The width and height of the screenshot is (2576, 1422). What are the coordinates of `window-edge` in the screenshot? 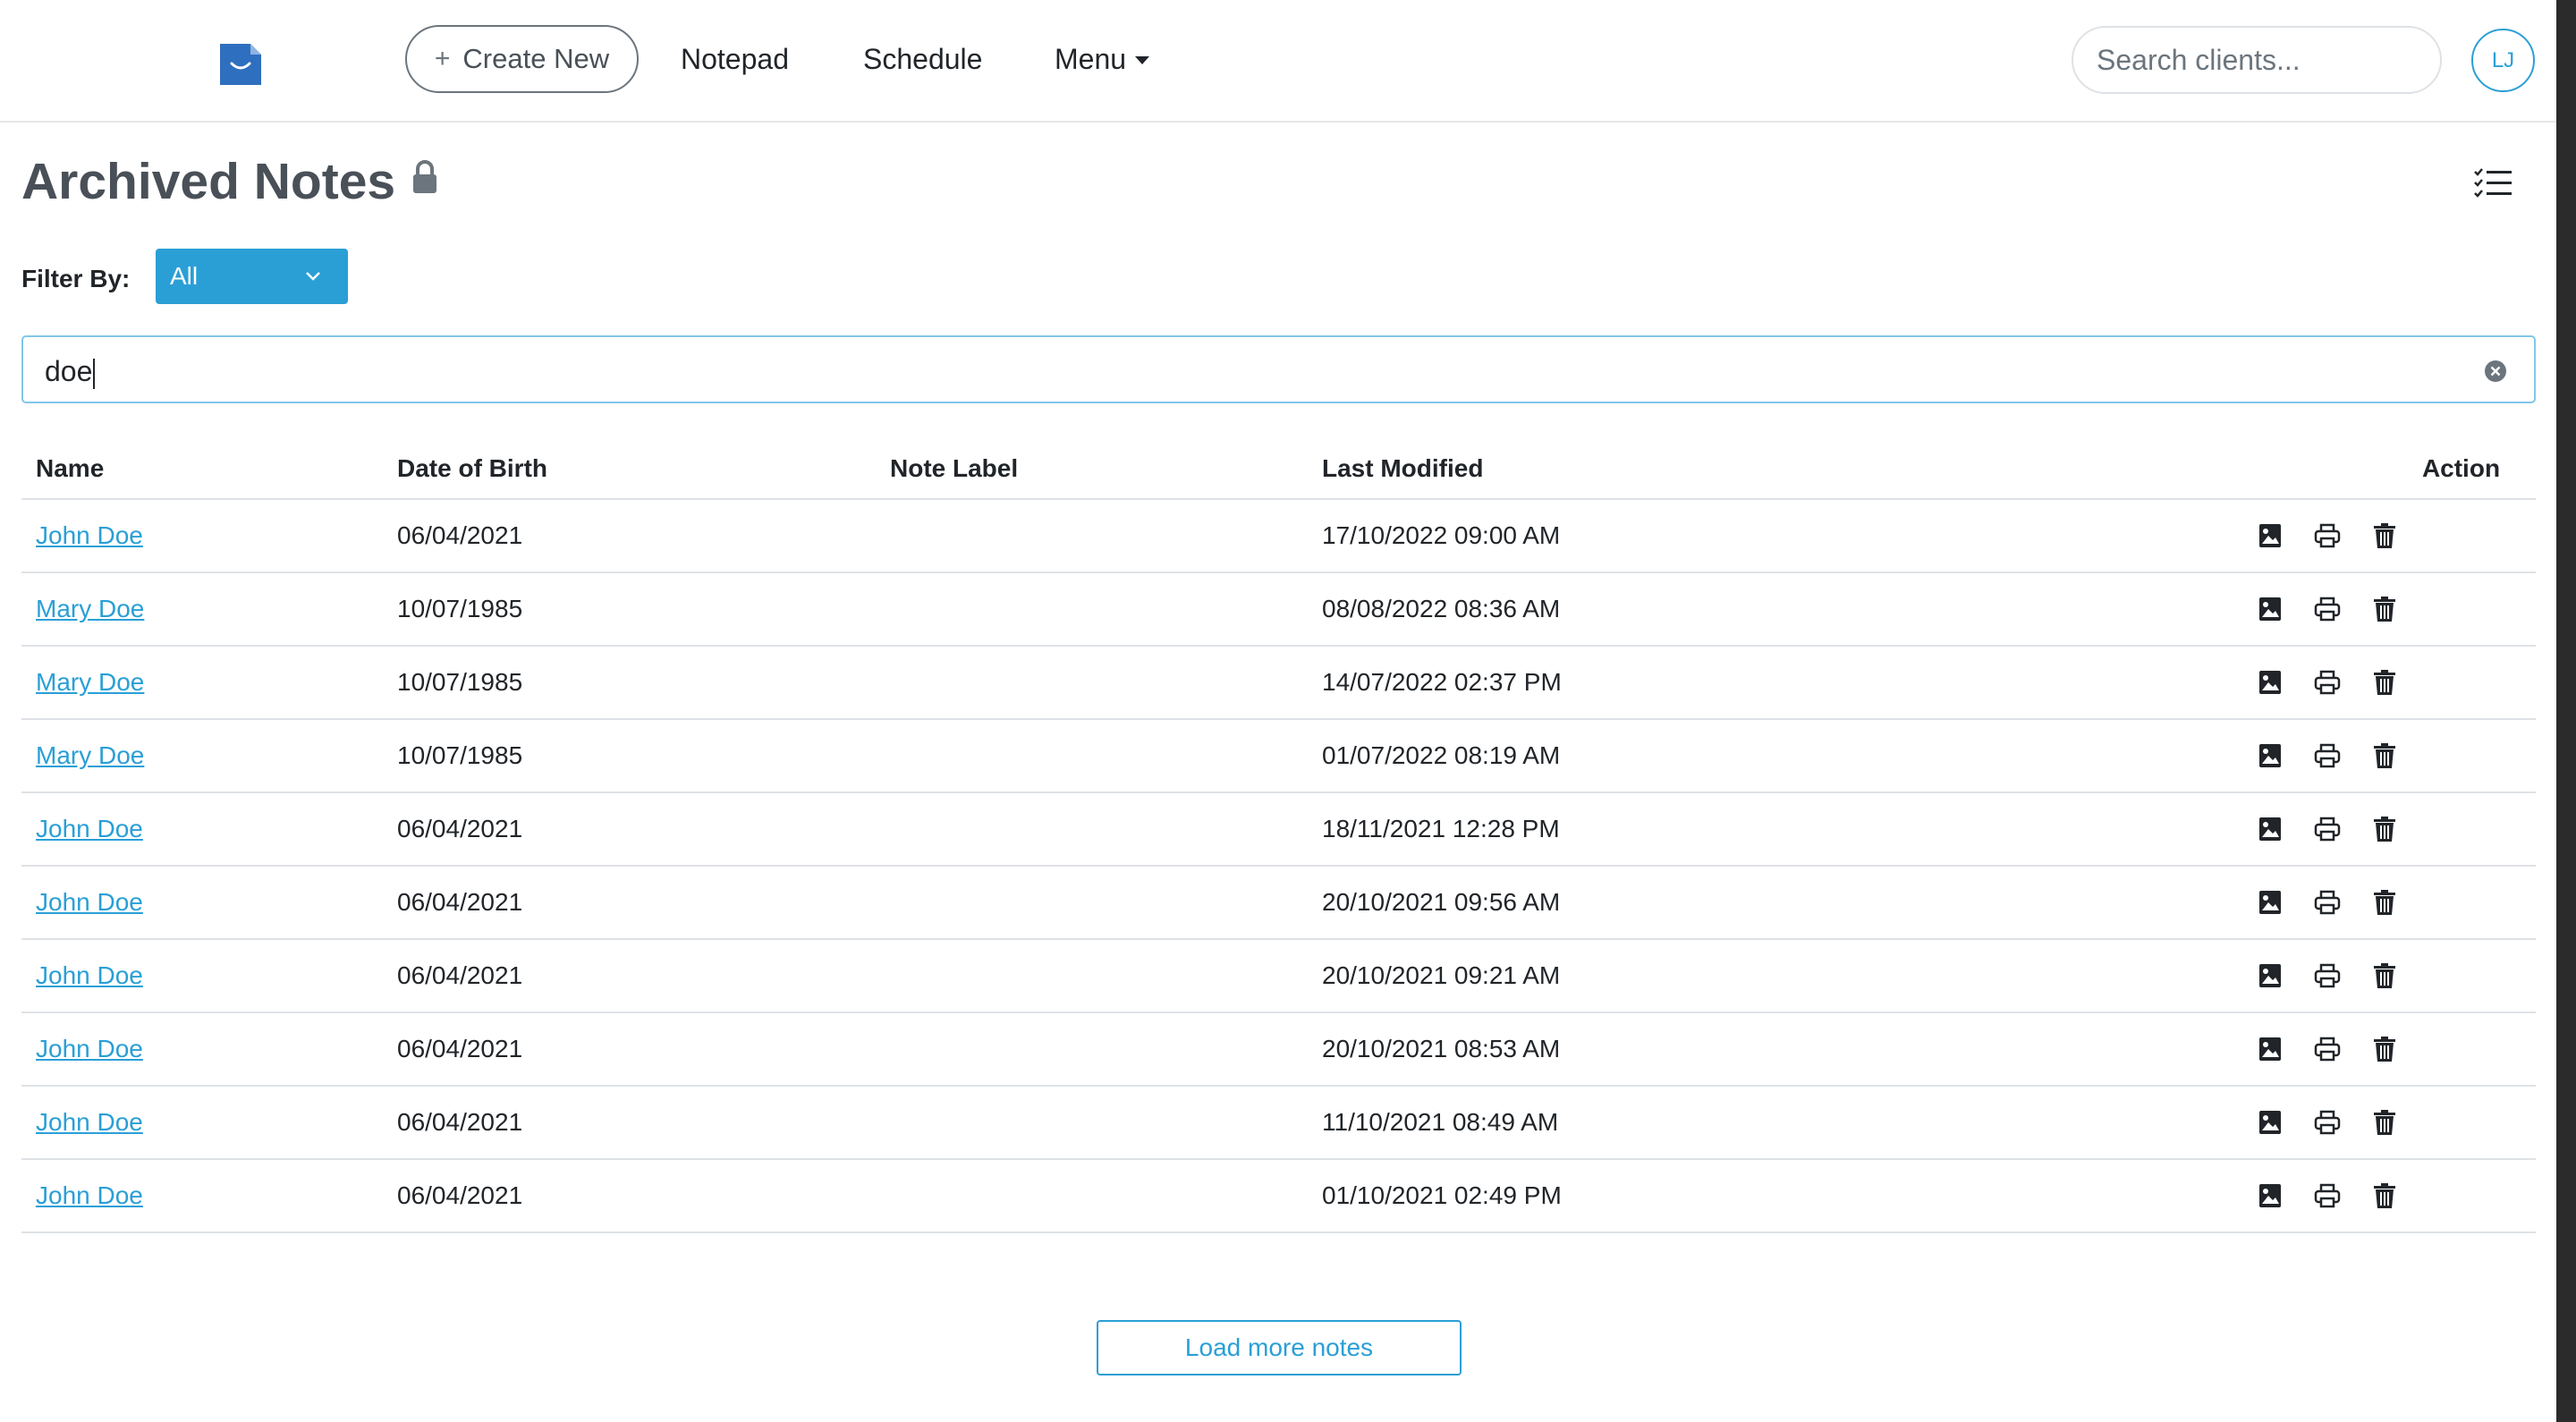 It's located at (2566, 711).